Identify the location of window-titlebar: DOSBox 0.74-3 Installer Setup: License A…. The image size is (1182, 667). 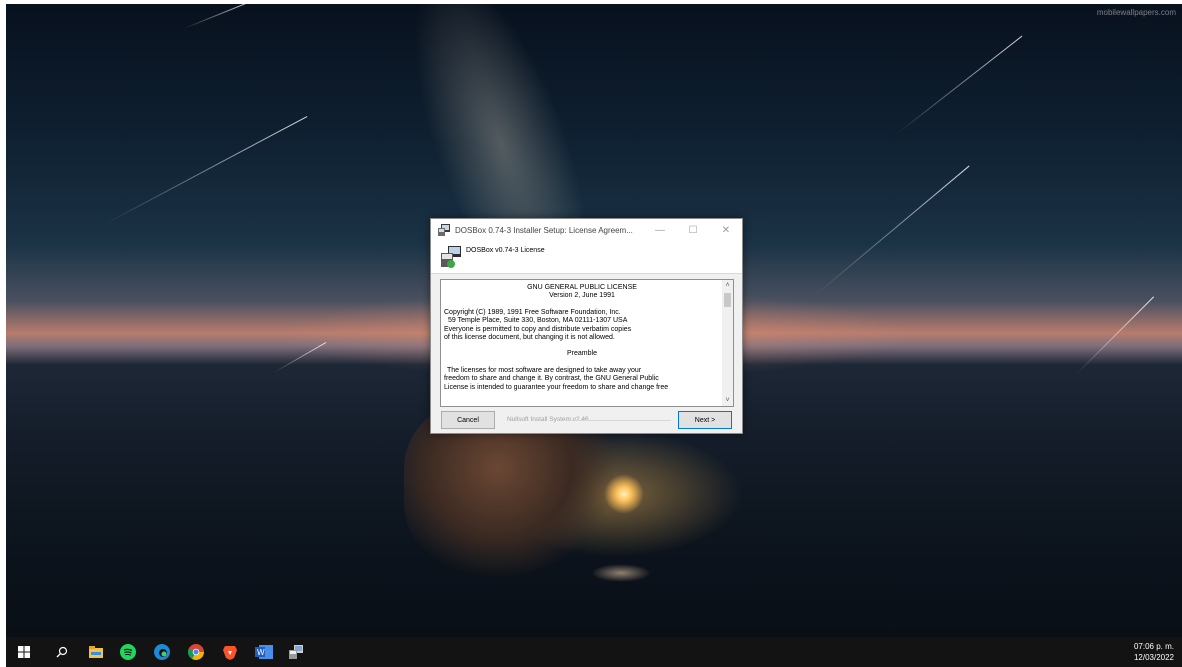
(586, 230).